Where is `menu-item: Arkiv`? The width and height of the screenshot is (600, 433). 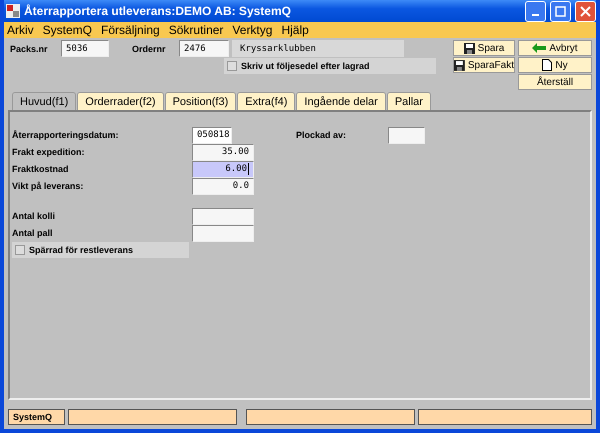
menu-item: Arkiv is located at coordinates (20, 30).